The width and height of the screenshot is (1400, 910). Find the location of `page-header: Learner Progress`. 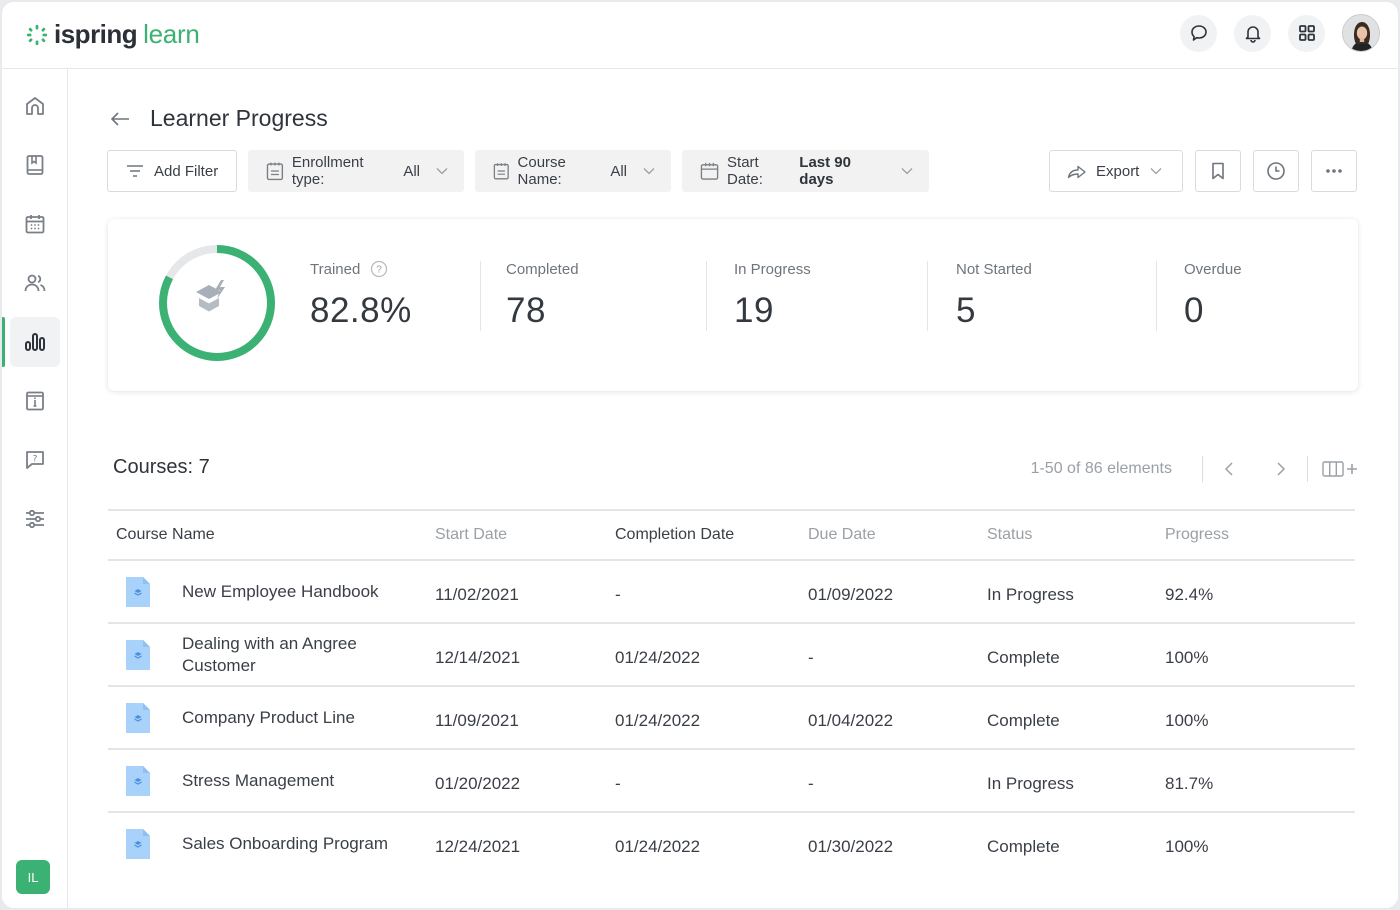

page-header: Learner Progress is located at coordinates (218, 118).